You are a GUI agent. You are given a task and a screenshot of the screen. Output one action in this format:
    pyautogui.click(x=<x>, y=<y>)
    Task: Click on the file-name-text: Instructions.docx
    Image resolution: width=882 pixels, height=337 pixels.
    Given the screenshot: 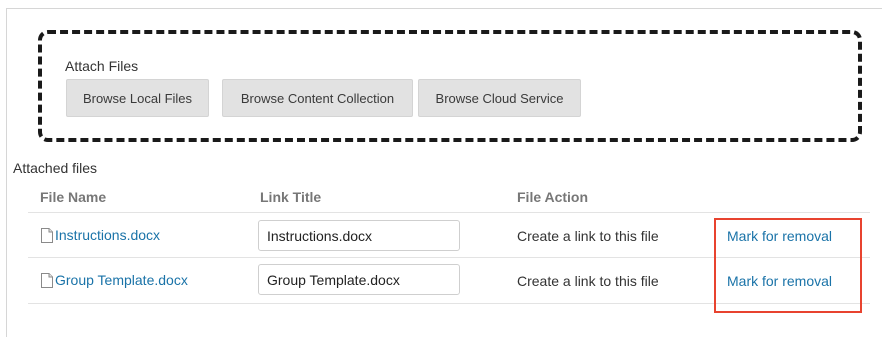 What is the action you would take?
    pyautogui.click(x=108, y=235)
    